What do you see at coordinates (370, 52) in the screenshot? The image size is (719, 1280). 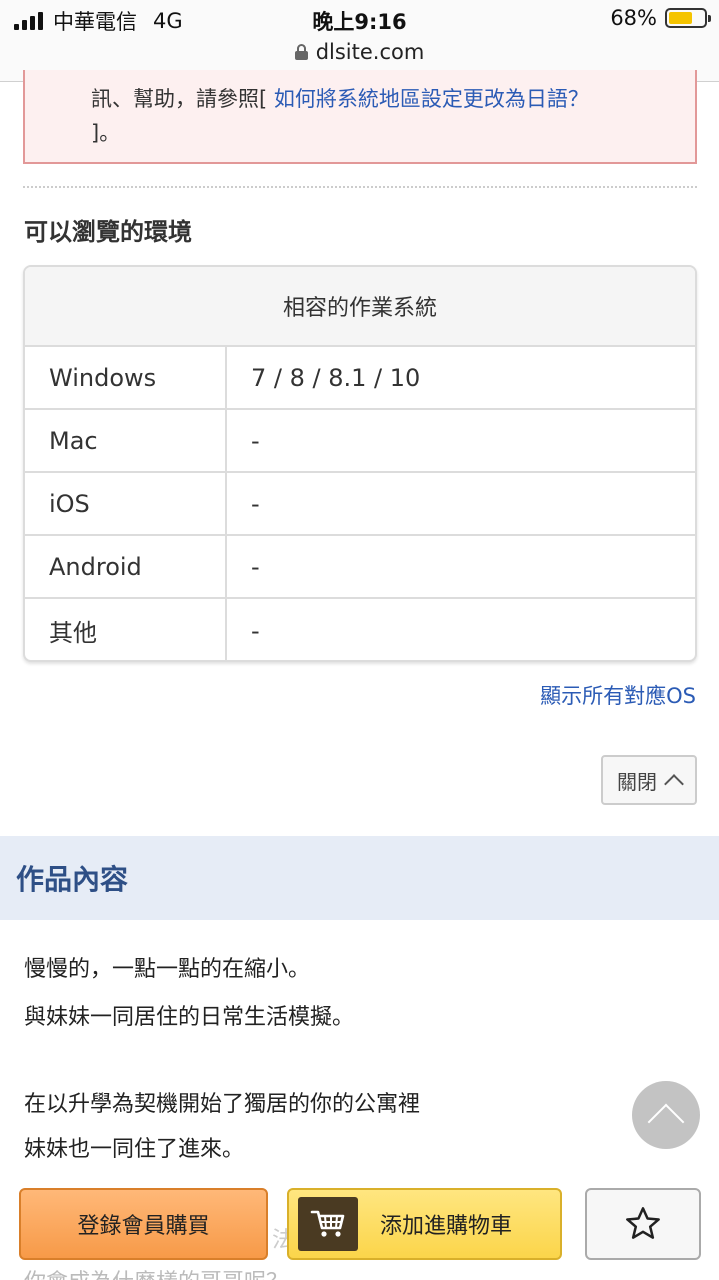 I see `url-text: dlsite.com` at bounding box center [370, 52].